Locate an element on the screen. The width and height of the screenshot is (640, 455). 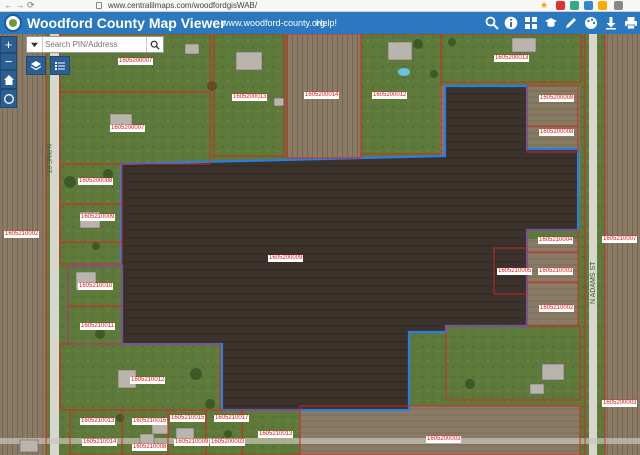
parcel-label: 1605200009 is located at coordinates (286, 258).